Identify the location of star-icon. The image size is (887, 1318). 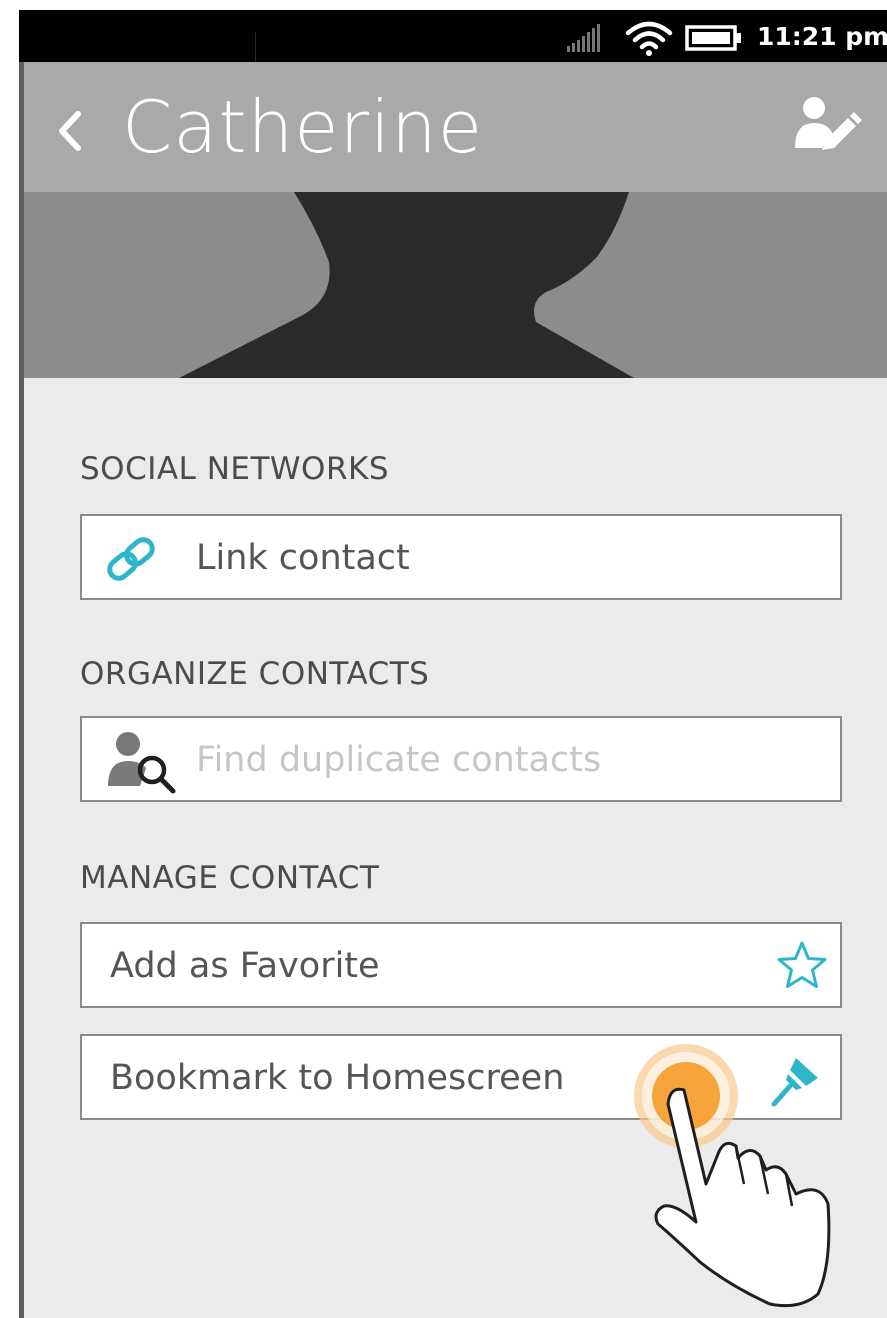
(802, 964).